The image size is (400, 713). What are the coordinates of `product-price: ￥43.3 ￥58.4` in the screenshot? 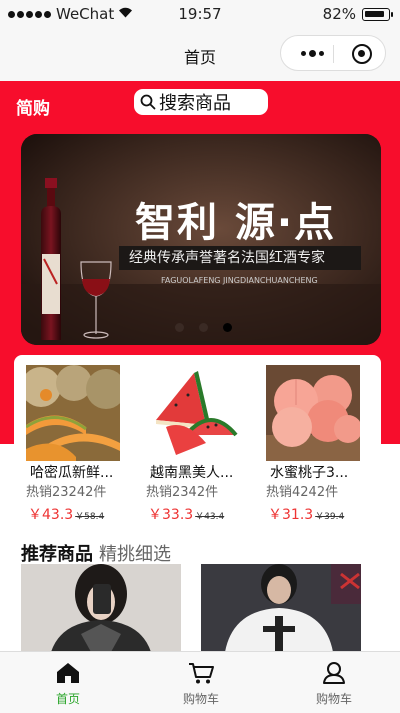 It's located at (66, 514).